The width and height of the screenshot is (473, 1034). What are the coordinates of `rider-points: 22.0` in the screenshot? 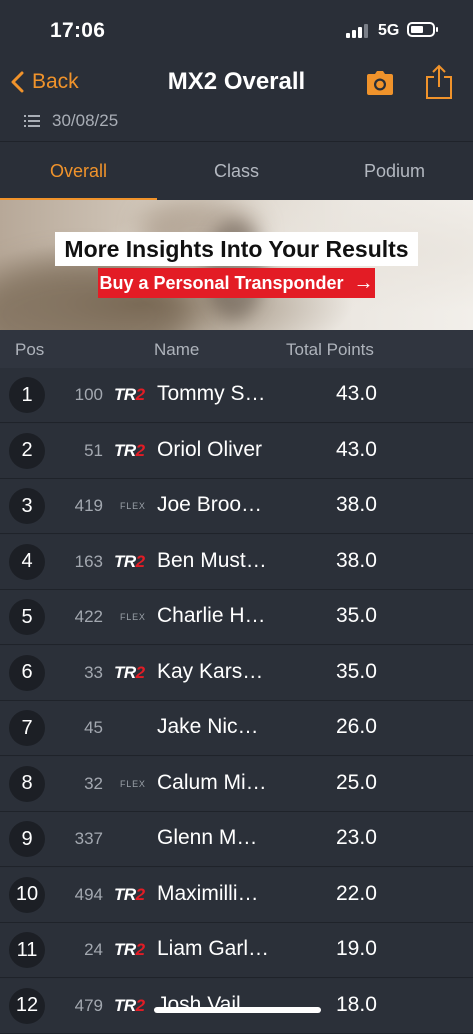 It's located at (356, 893).